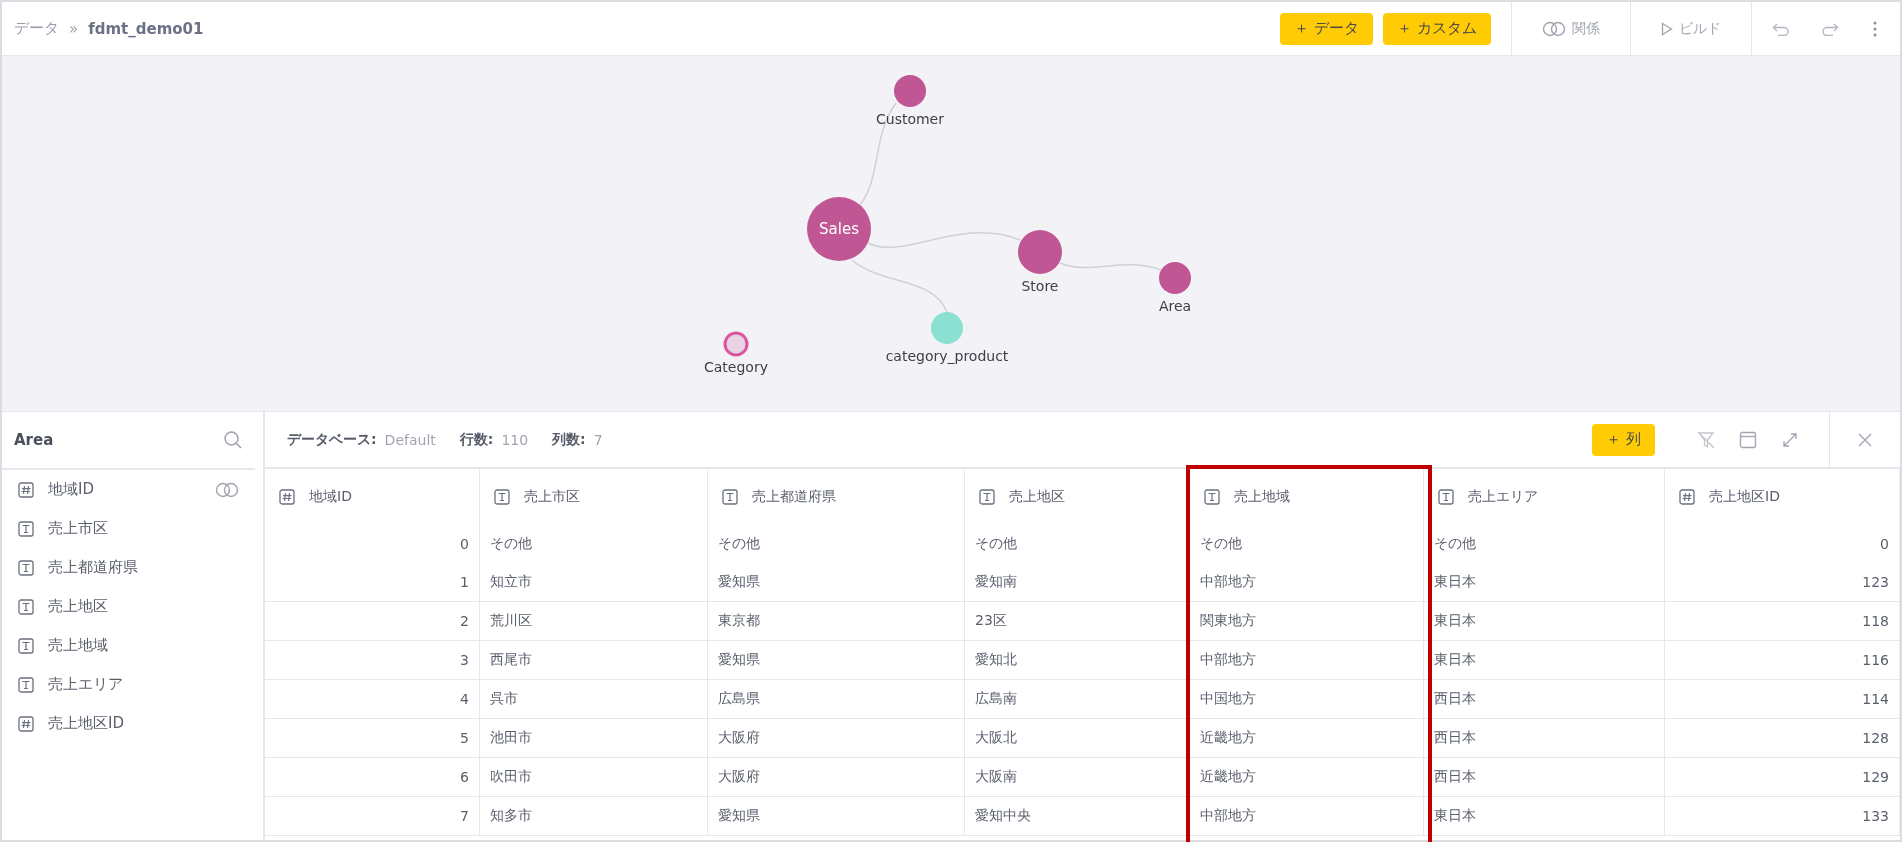 The image size is (1902, 842). What do you see at coordinates (372, 660) in the screenshot?
I see `table-cell: 3` at bounding box center [372, 660].